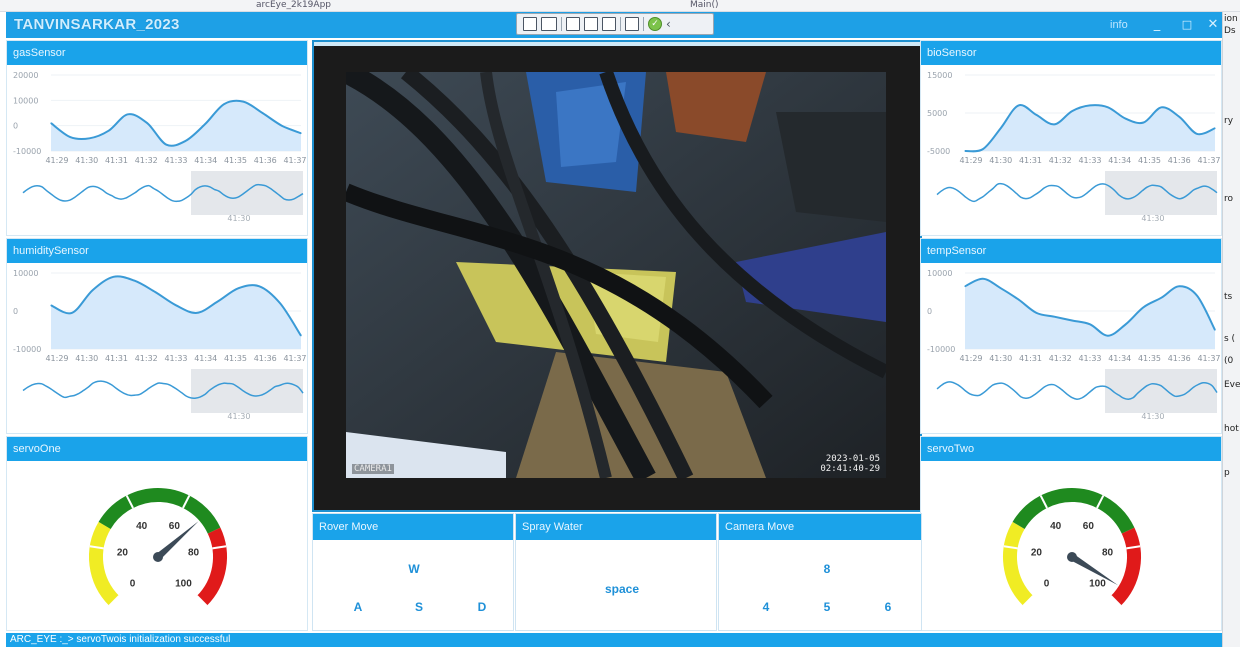 The image size is (1240, 647). I want to click on track-focus-icon, so click(609, 24).